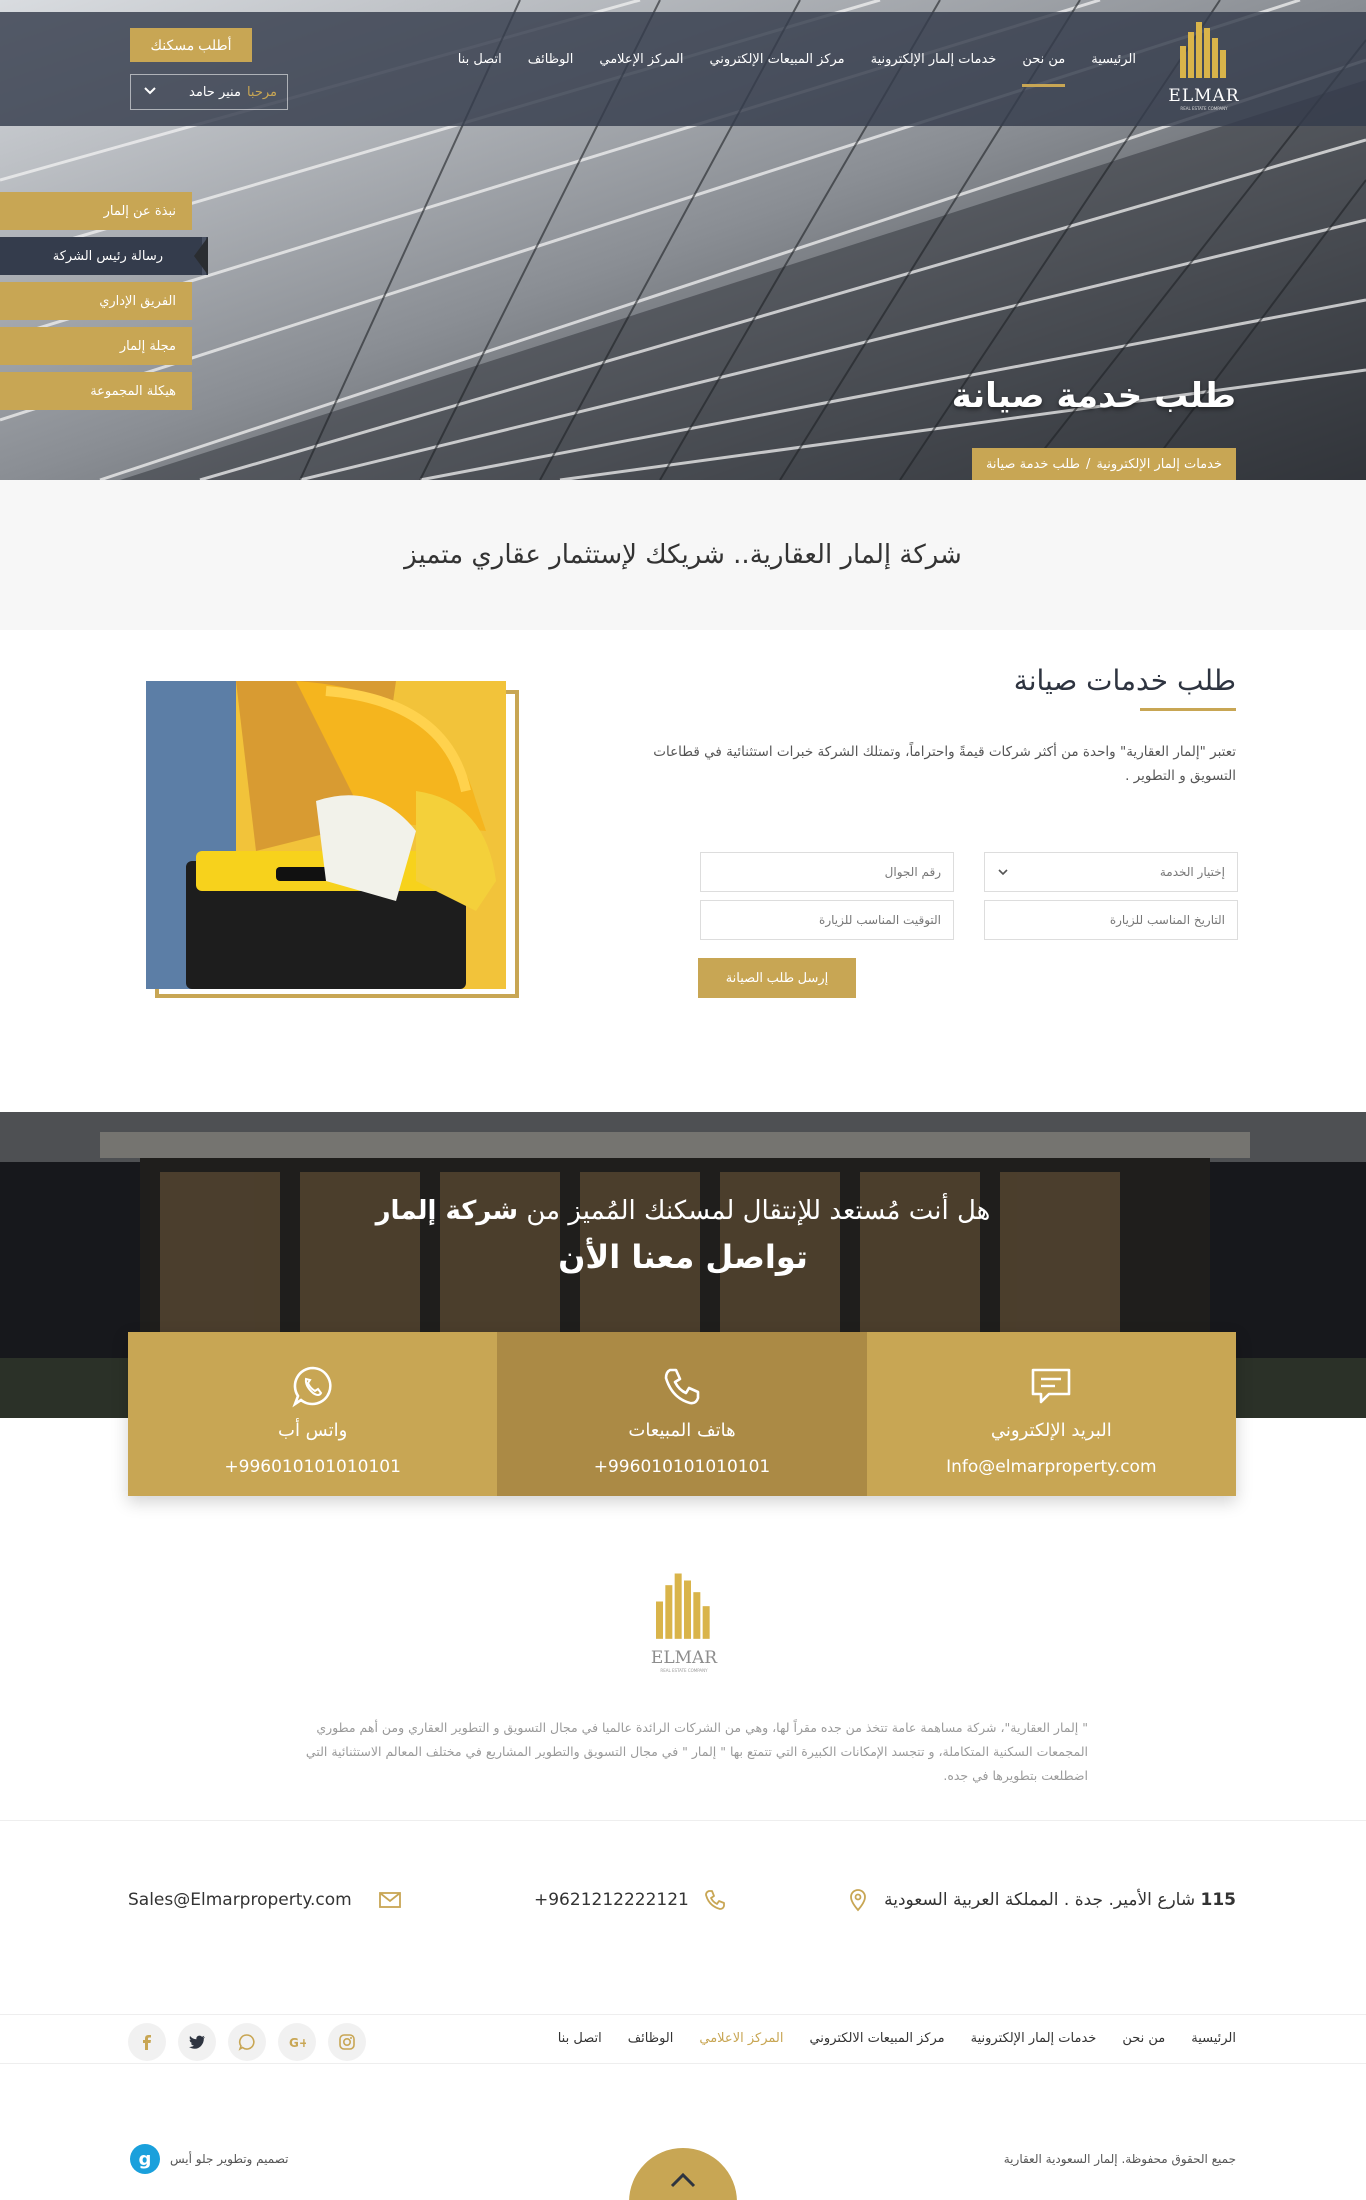 Image resolution: width=1366 pixels, height=2200 pixels. Describe the element at coordinates (683, 1257) in the screenshot. I see `cta-subheadline: تواصل معنا الأن` at that location.